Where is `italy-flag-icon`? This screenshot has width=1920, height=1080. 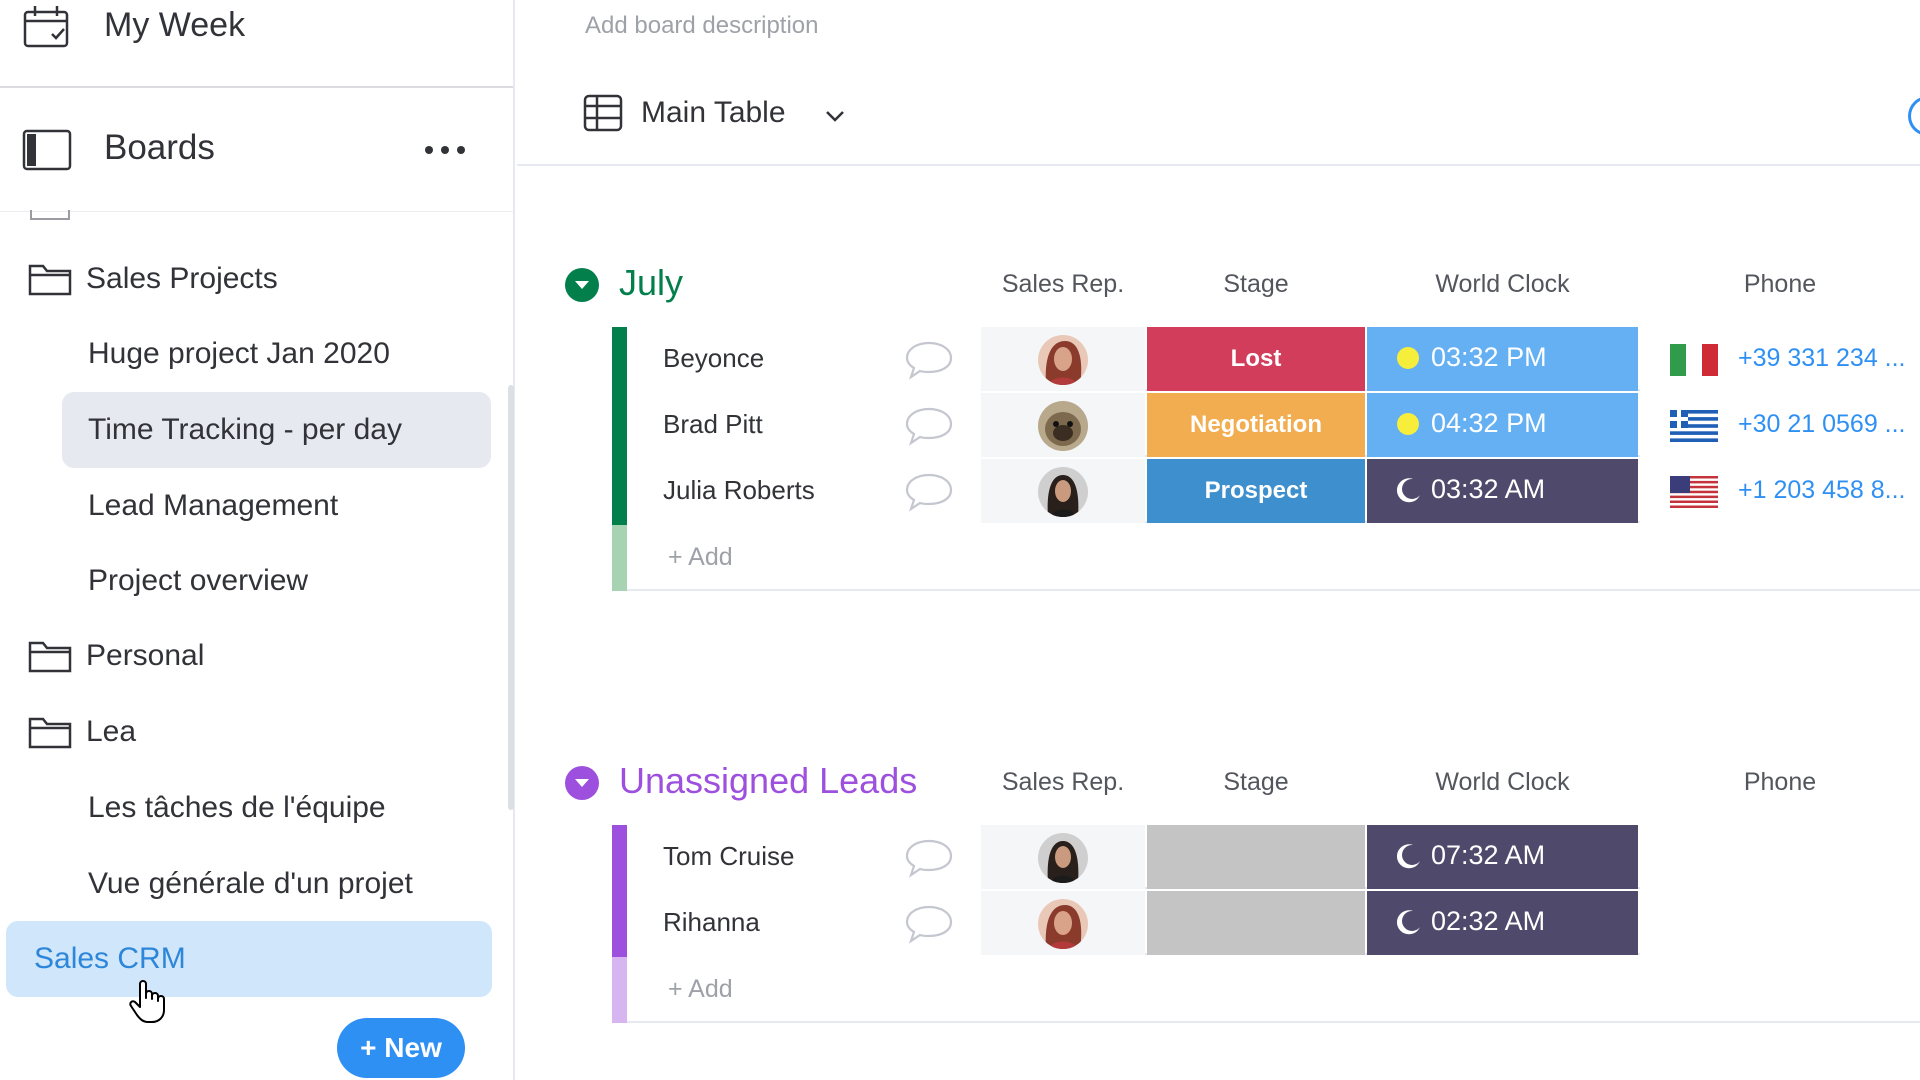
italy-flag-icon is located at coordinates (1694, 360).